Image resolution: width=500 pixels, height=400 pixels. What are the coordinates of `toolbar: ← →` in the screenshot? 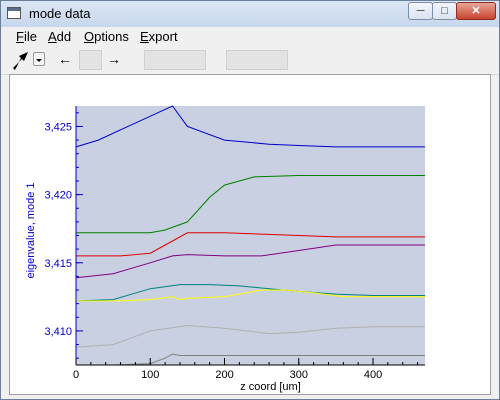 It's located at (250, 60).